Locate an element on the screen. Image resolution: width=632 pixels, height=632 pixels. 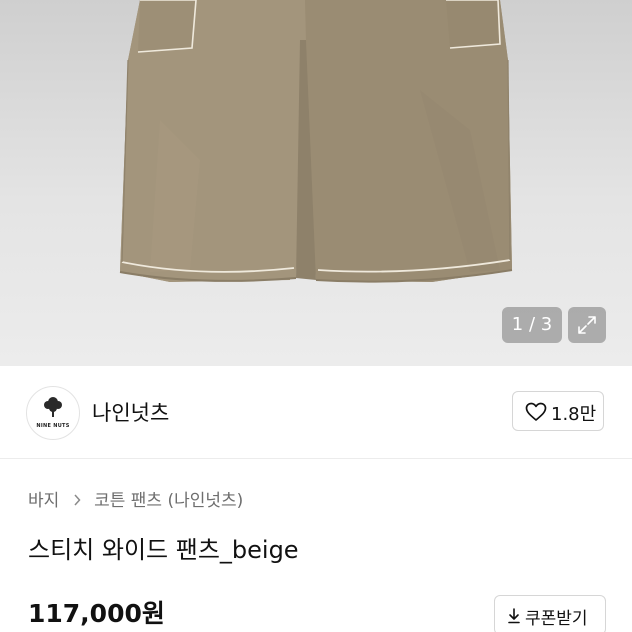
breadcrumb: 바지 코튼 팬츠 (나인넛츠) is located at coordinates (135, 498).